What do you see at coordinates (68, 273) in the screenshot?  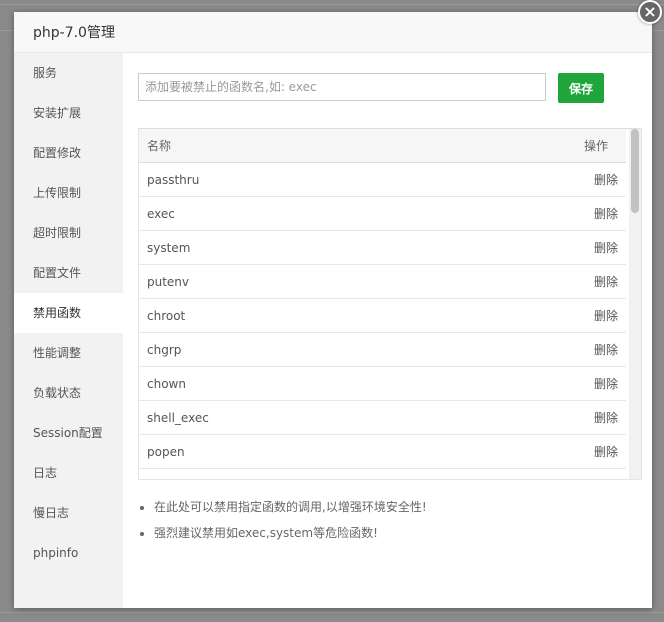 I see `sidebar-item: 配置文件` at bounding box center [68, 273].